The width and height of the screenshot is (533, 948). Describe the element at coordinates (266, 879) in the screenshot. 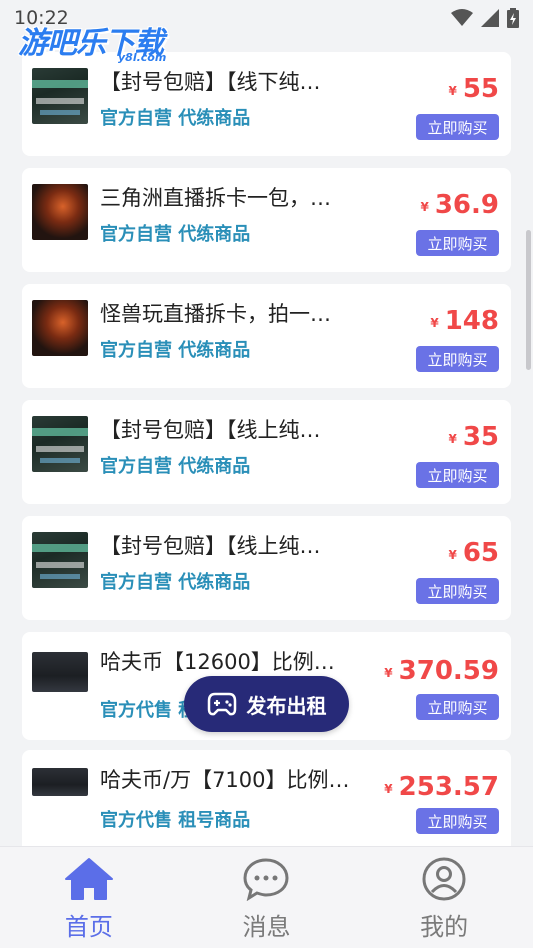

I see `chat-icon` at that location.